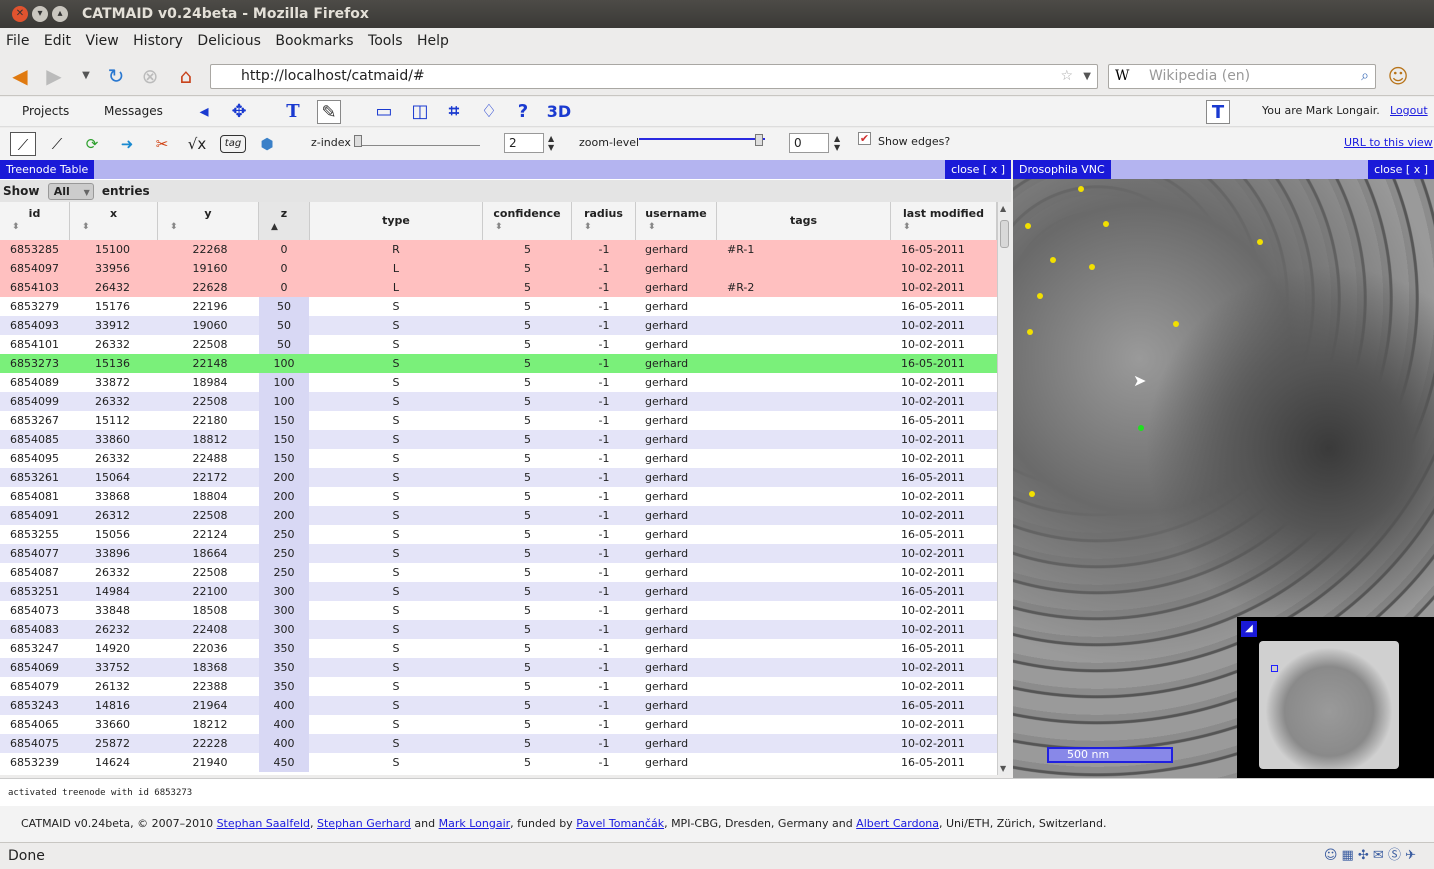 Image resolution: width=1434 pixels, height=869 pixels. What do you see at coordinates (158, 41) in the screenshot?
I see `menu-history: History` at bounding box center [158, 41].